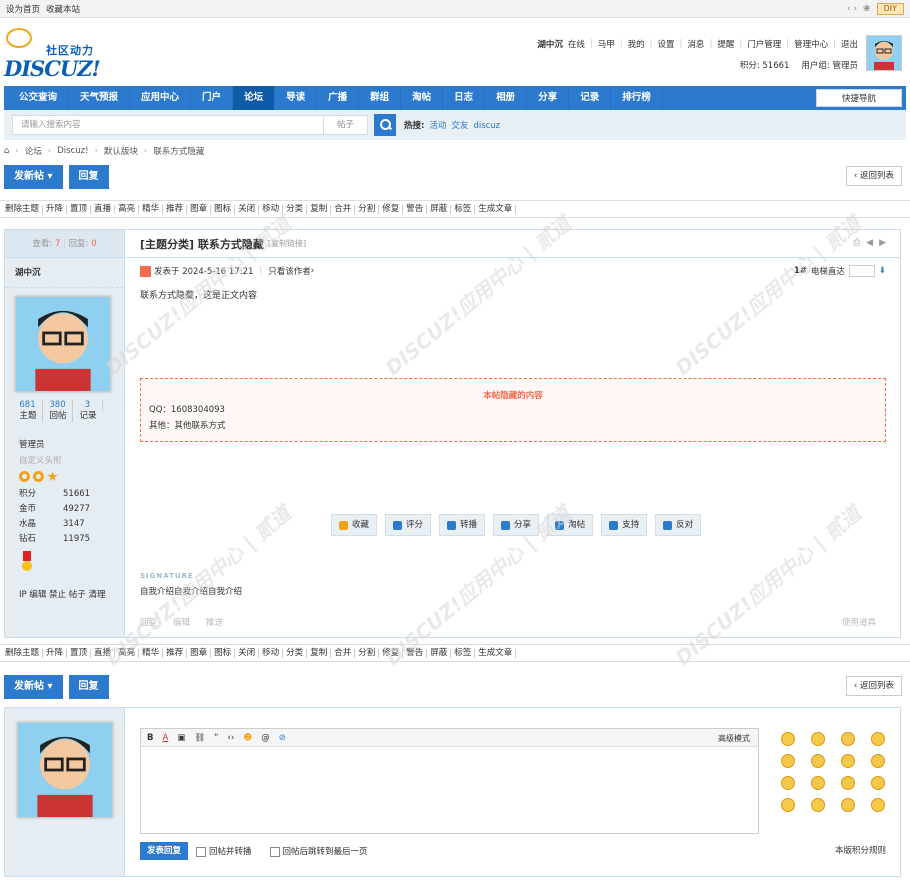 Image resolution: width=910 pixels, height=884 pixels. I want to click on broadcast-button: 转播, so click(462, 525).